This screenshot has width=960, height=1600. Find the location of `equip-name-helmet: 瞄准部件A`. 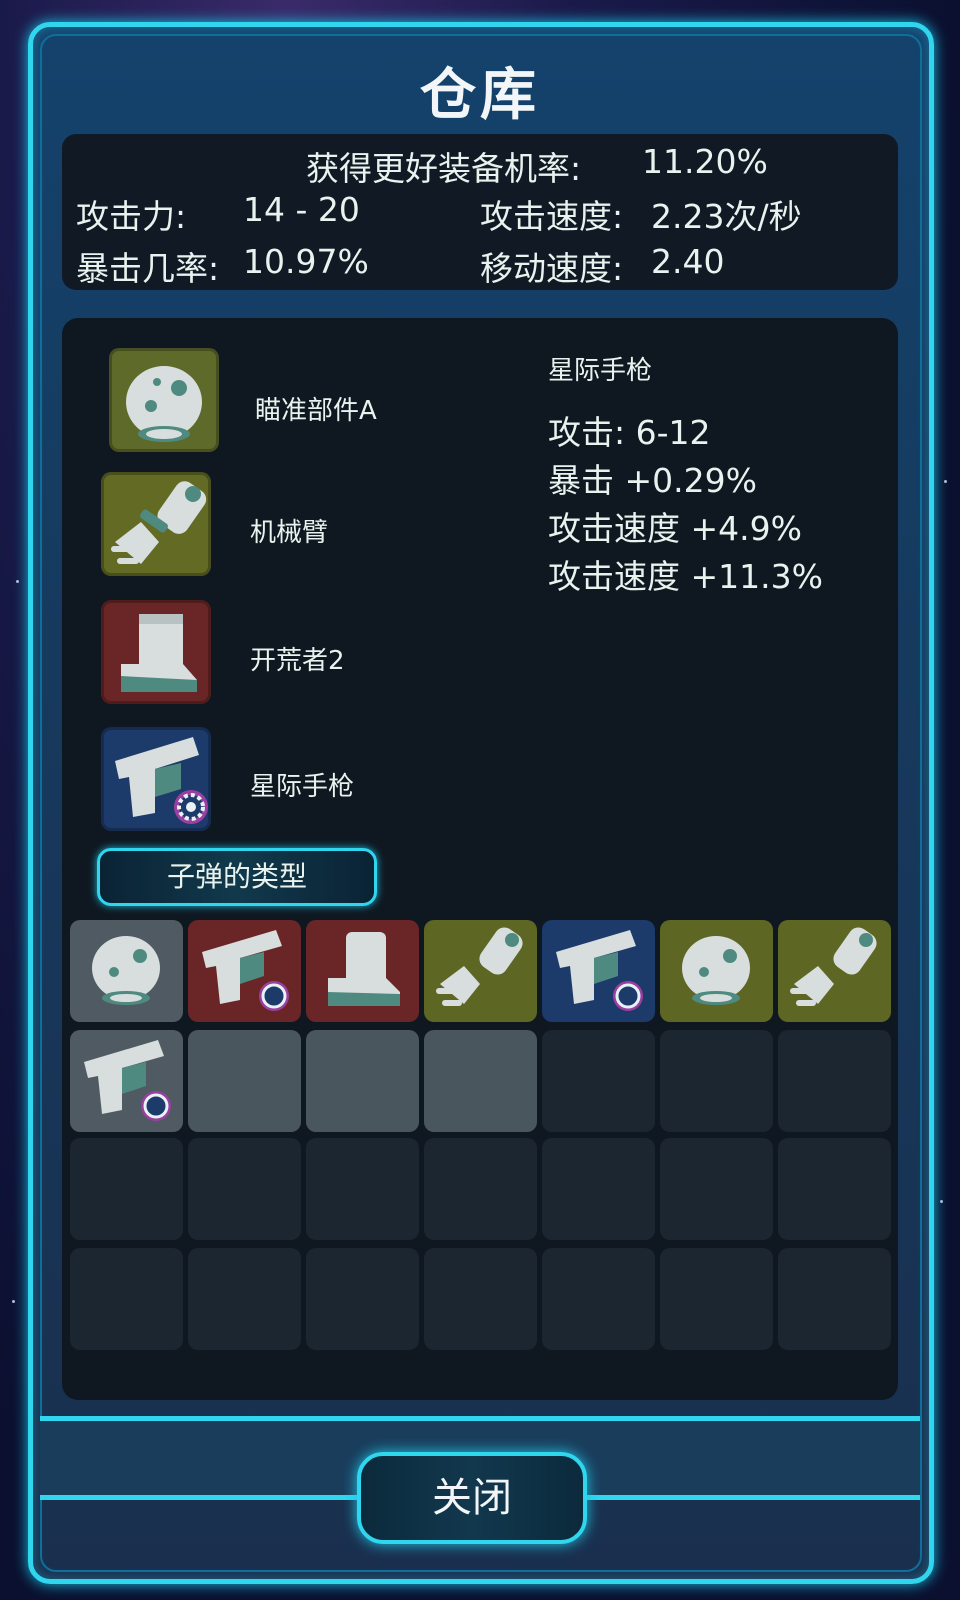

equip-name-helmet: 瞄准部件A is located at coordinates (316, 411).